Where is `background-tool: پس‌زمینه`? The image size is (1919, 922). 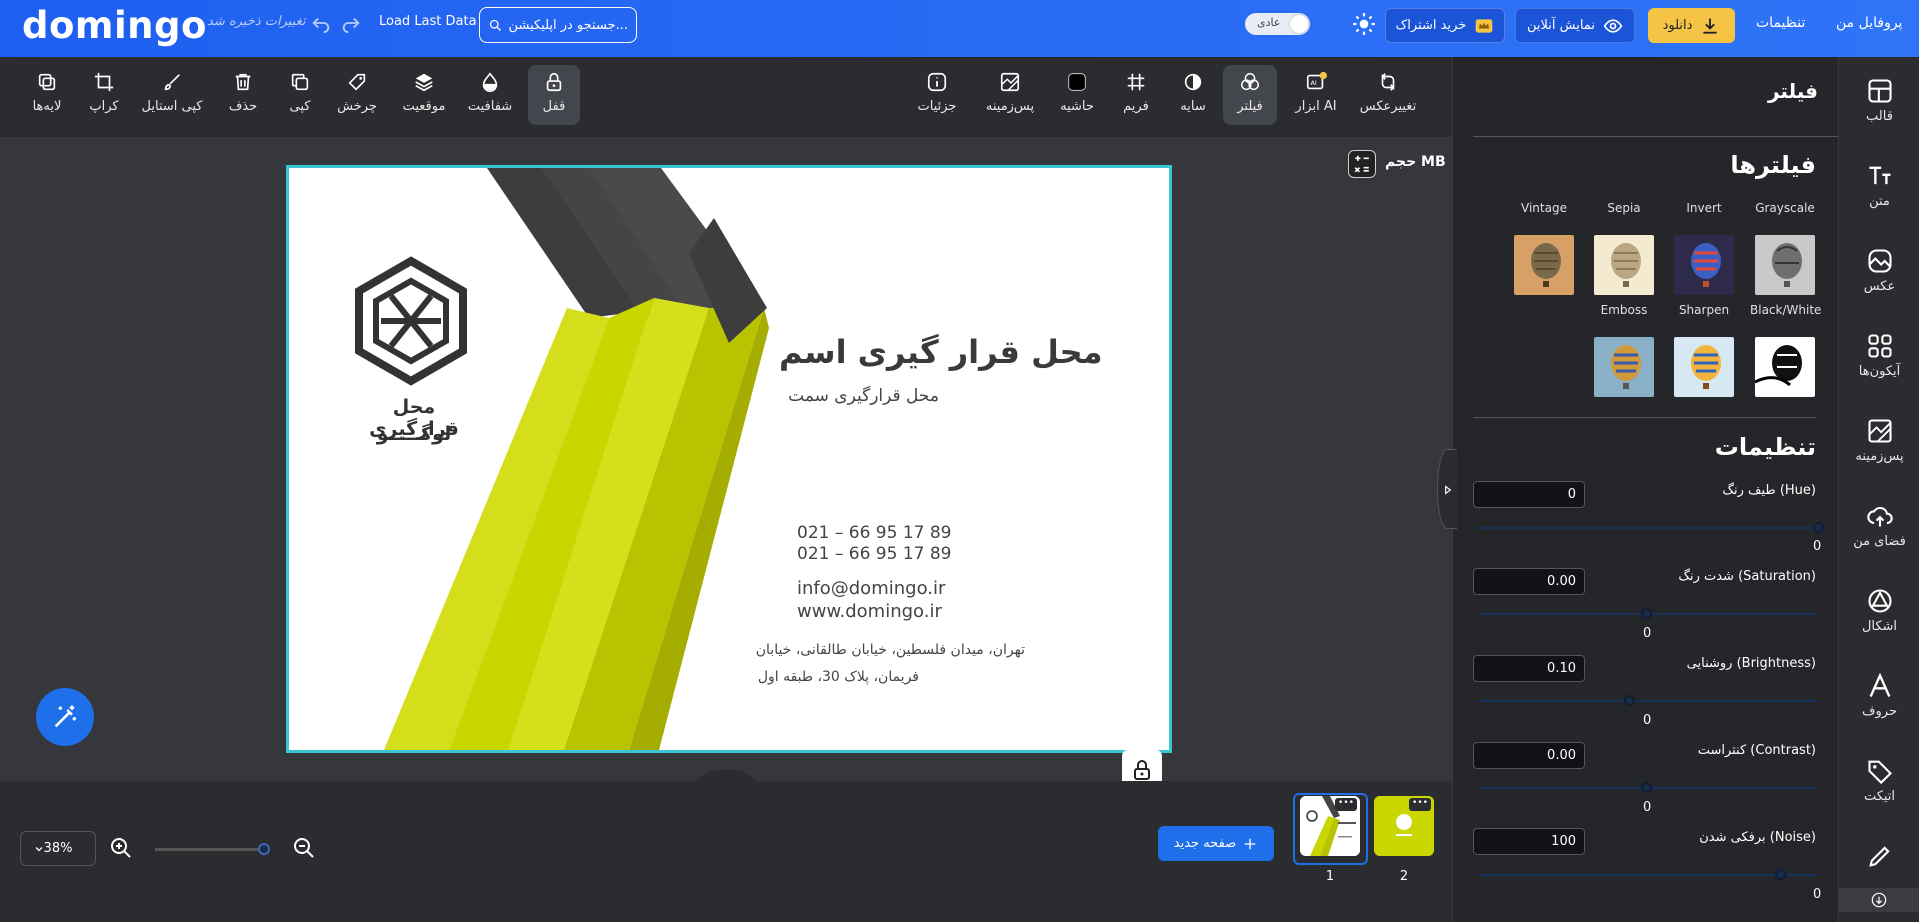
background-tool: پس‌زمینه is located at coordinates (1010, 95).